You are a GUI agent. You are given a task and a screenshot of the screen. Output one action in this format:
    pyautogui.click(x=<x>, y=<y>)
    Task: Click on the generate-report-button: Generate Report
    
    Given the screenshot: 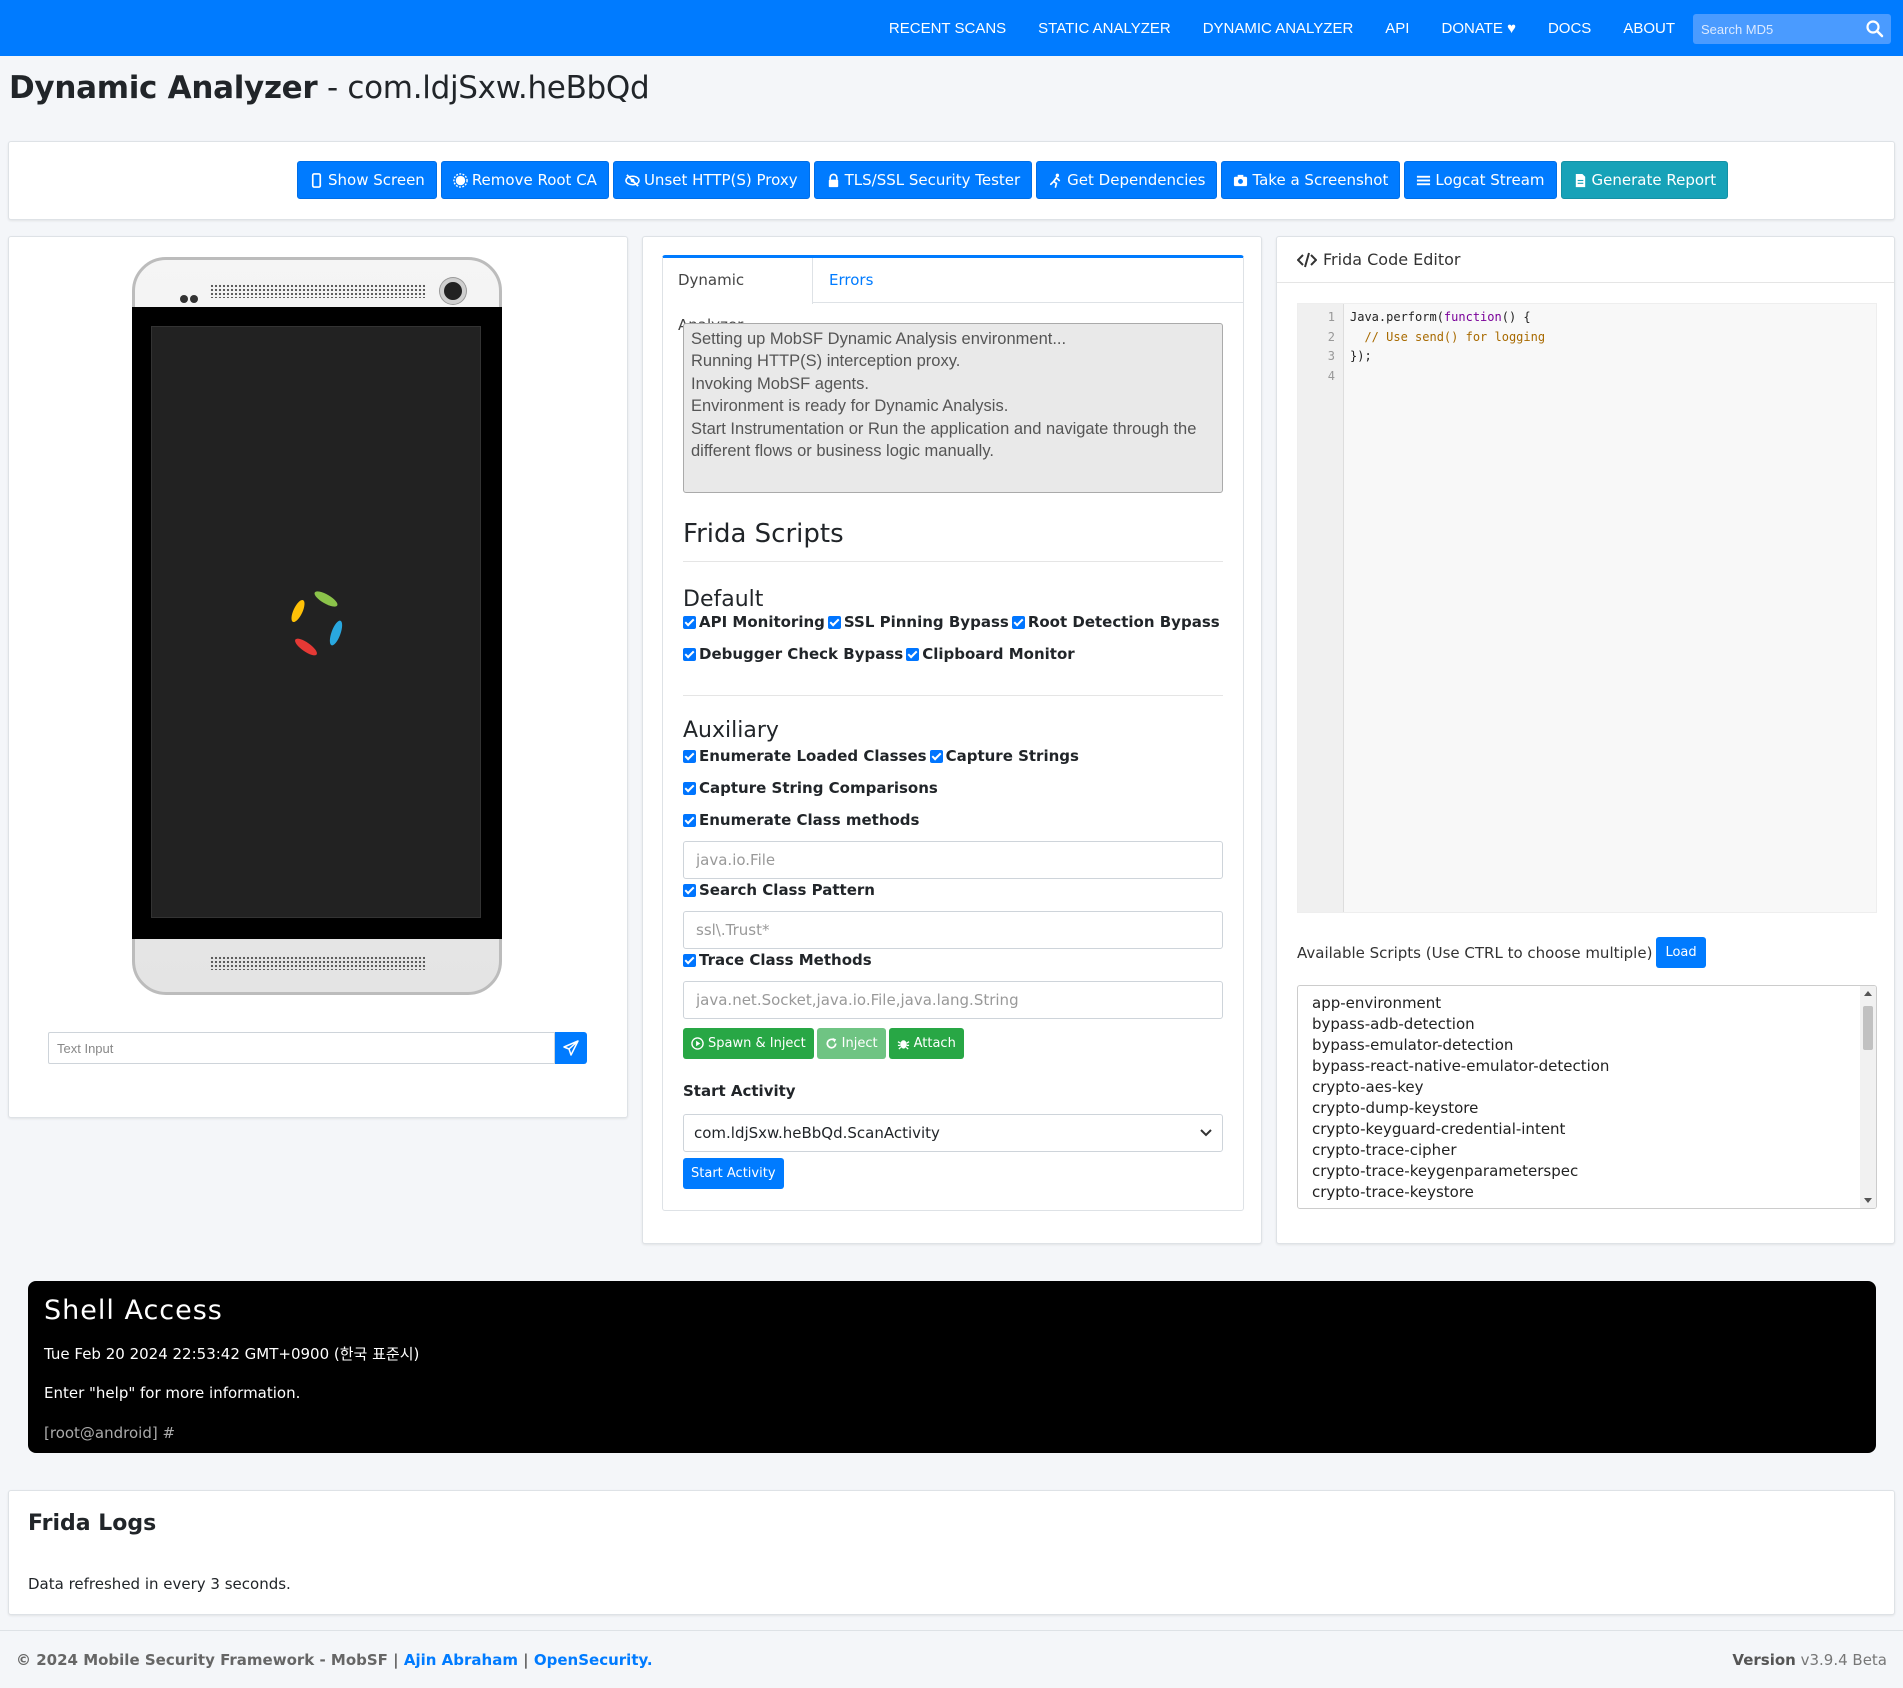 What is the action you would take?
    pyautogui.click(x=1644, y=180)
    